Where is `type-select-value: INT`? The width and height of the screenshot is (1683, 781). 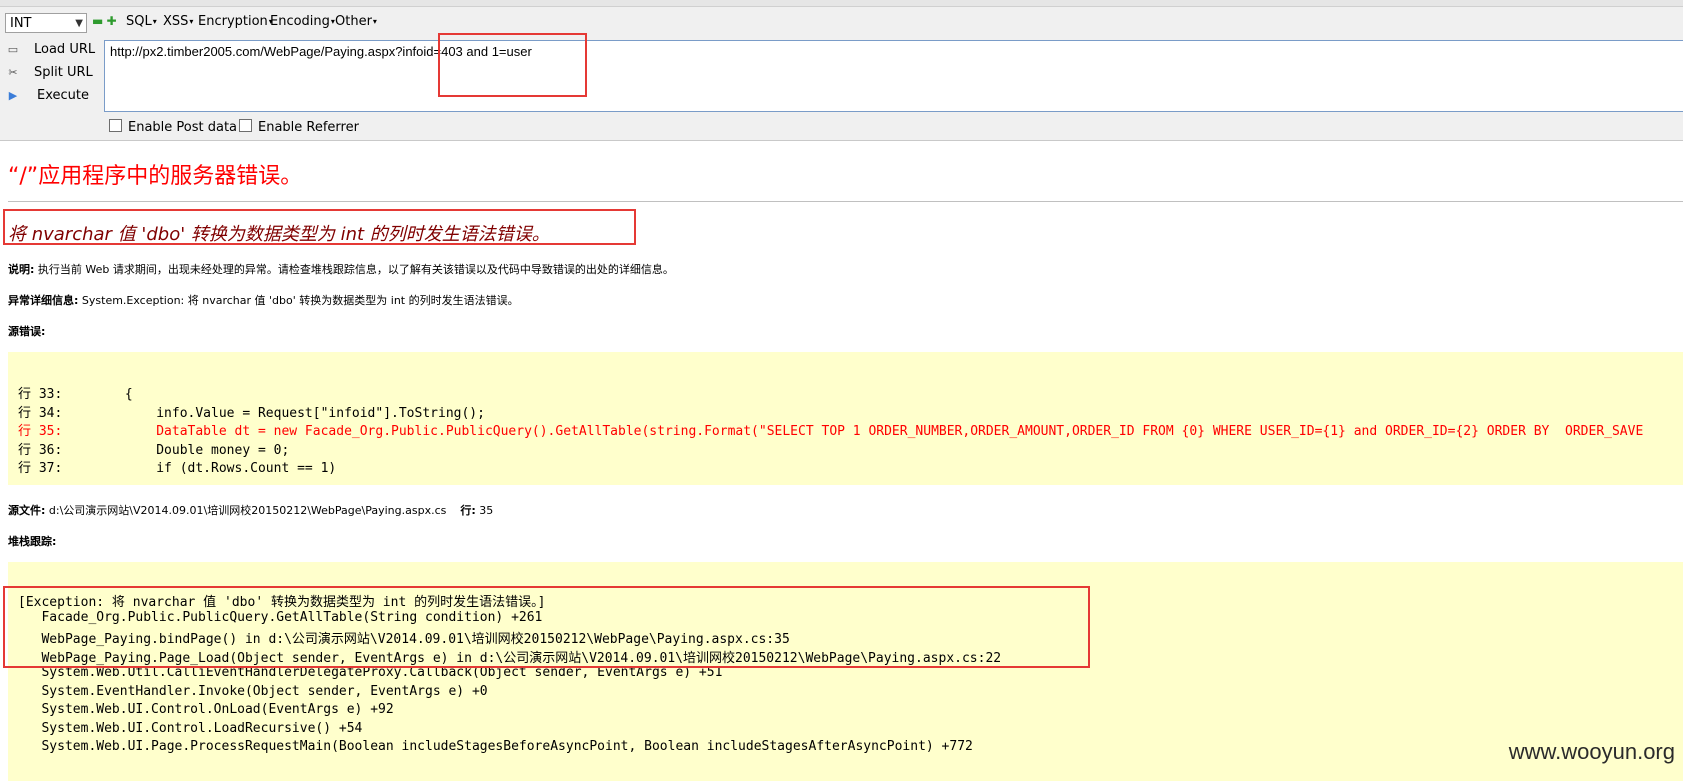 type-select-value: INT is located at coordinates (21, 23).